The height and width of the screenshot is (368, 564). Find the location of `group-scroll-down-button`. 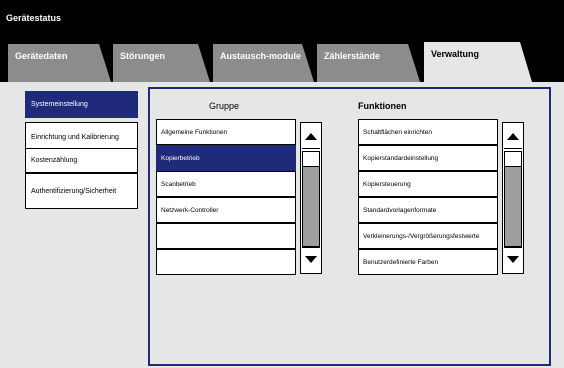

group-scroll-down-button is located at coordinates (311, 259).